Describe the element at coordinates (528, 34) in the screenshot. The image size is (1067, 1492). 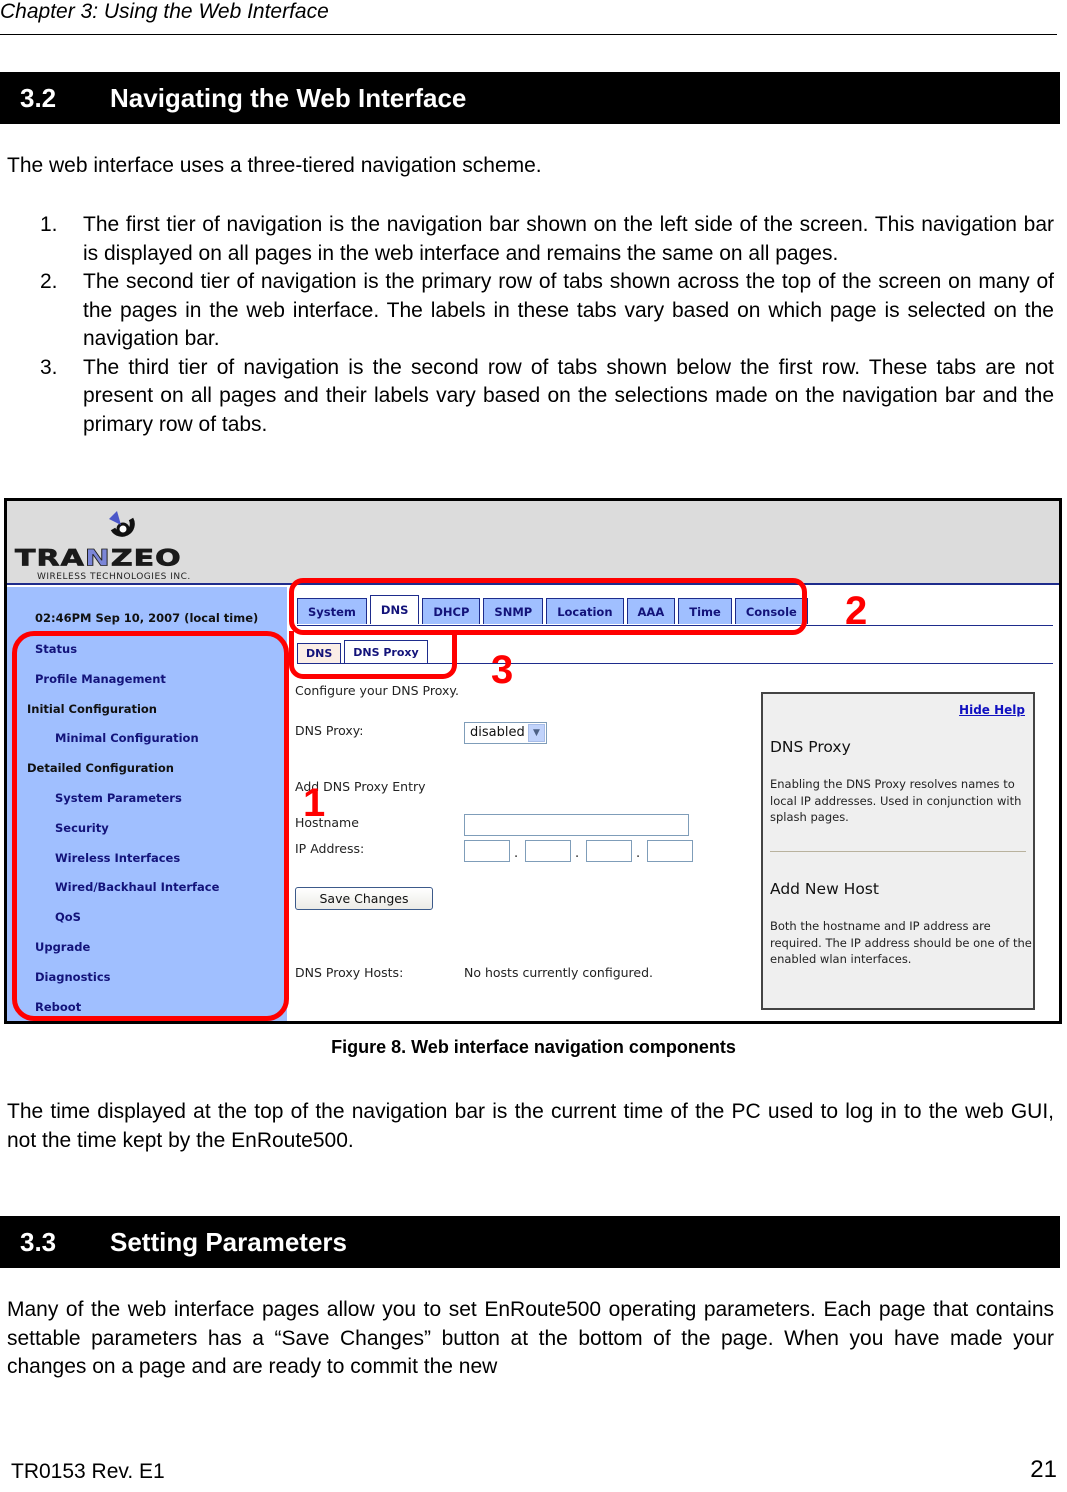
I see `header-rule` at that location.